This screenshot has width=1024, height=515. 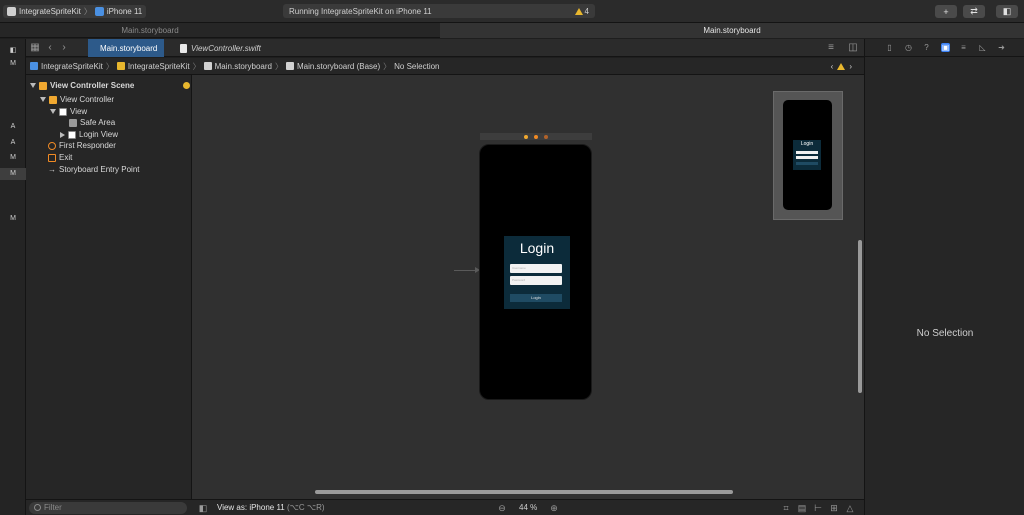 I want to click on outline-login-view: Login View, so click(x=89, y=134).